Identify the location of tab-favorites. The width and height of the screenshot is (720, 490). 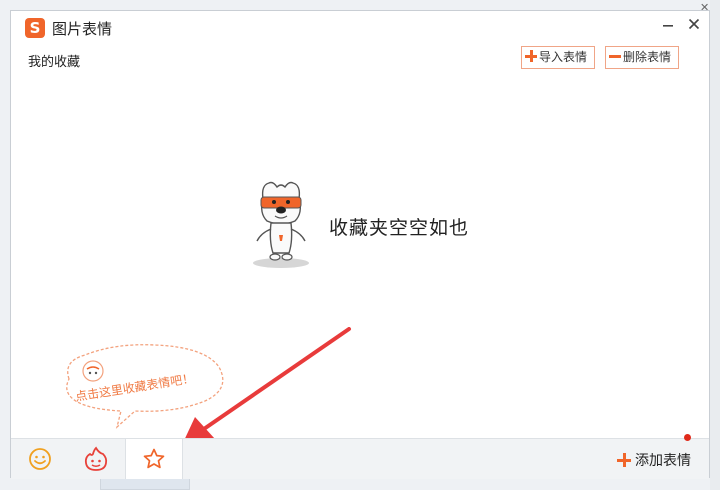
(154, 459).